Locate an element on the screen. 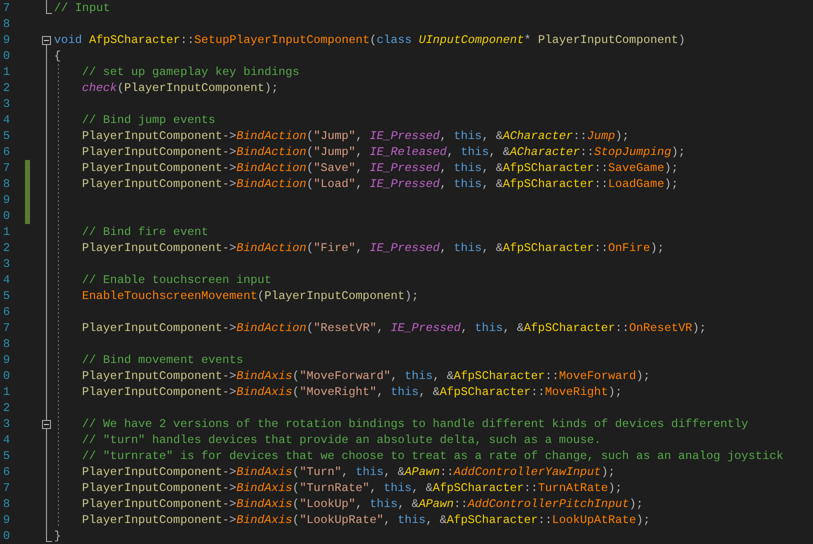 This screenshot has height=544, width=813. code-line: void AfpSCharacter::SetupPlayerInputComponent(class UInputComponent* PlayerInputComponent) is located at coordinates (370, 40).